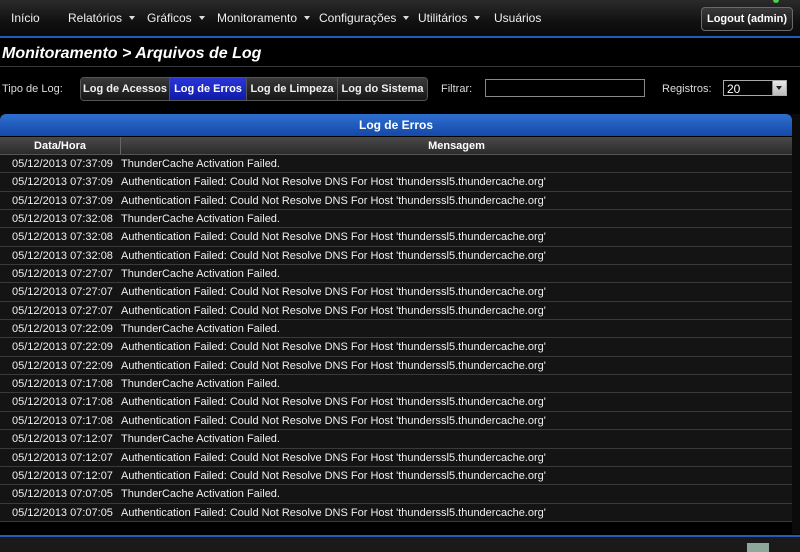 This screenshot has height=552, width=800. I want to click on nav-item-label: Utilitários, so click(443, 18).